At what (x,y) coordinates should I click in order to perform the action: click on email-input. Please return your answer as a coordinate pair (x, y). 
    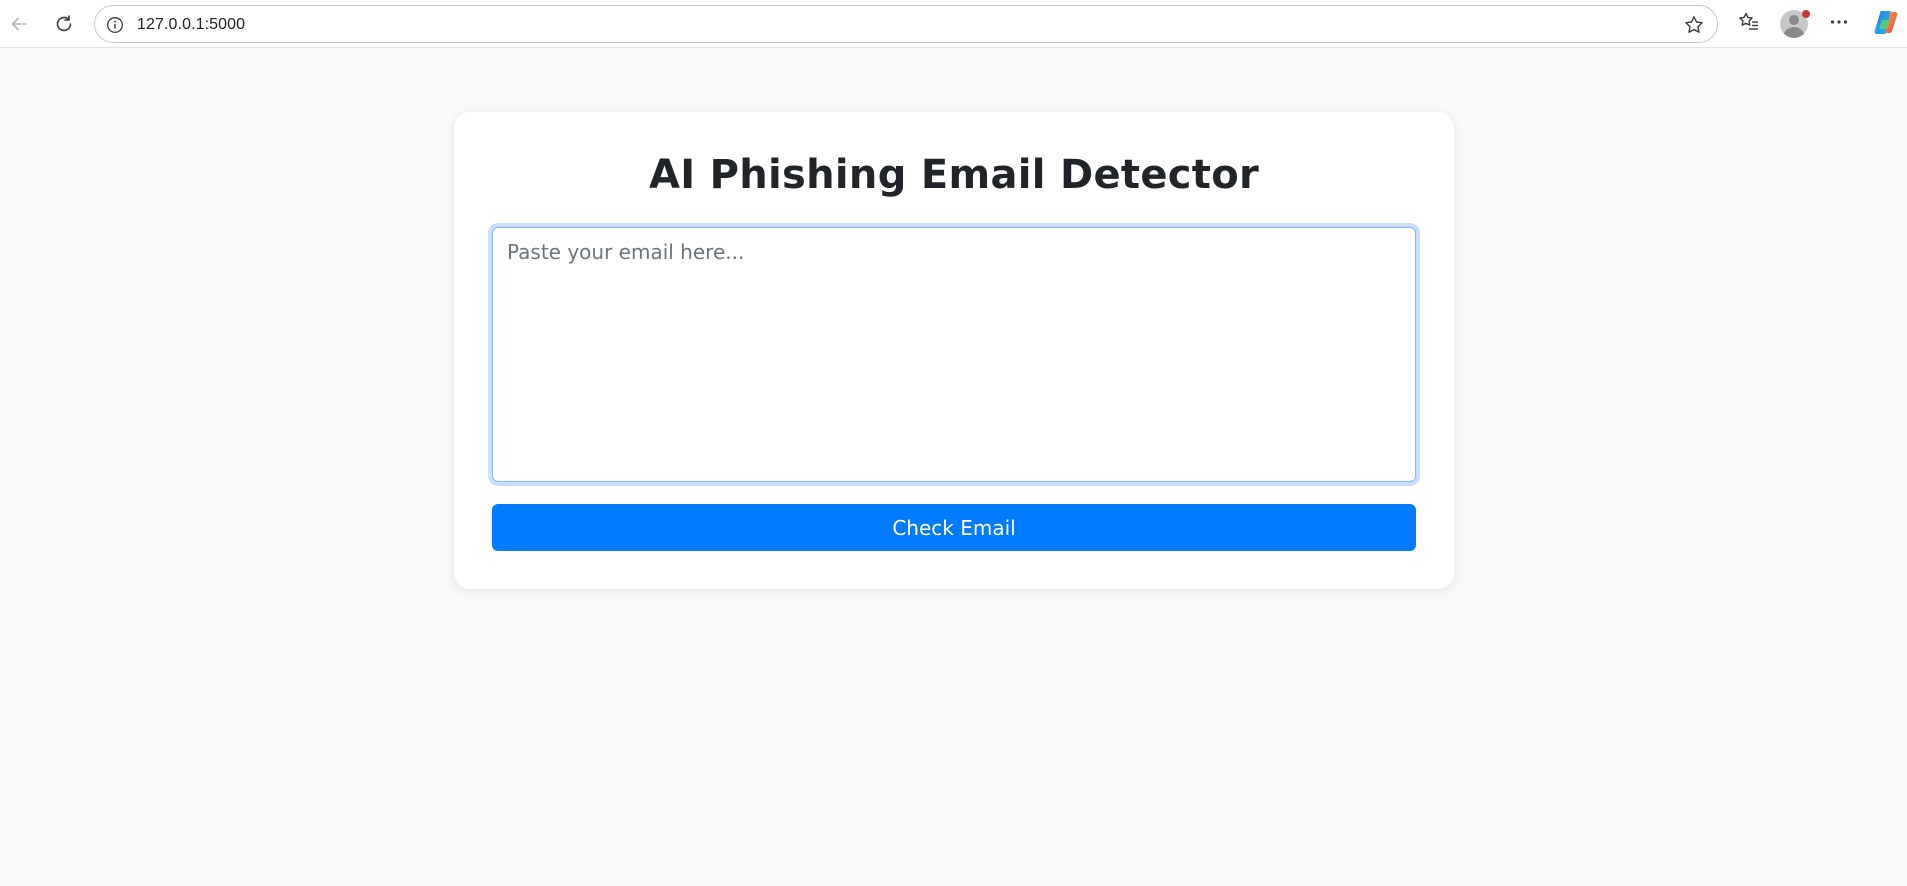
    Looking at the image, I should click on (954, 354).